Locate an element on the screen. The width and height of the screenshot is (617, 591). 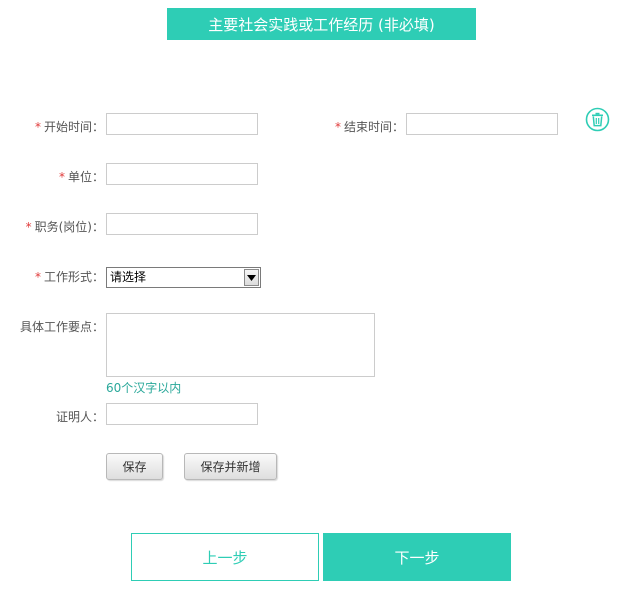
work-points-label-text: 具体工作要点： is located at coordinates (61, 327).